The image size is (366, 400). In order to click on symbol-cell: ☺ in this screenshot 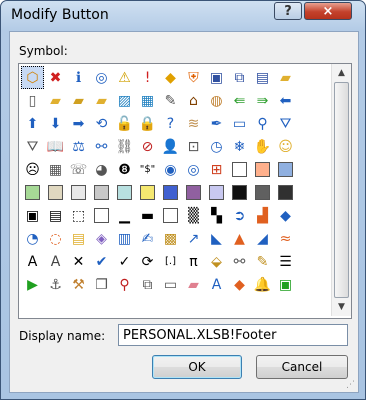, I will do `click(285, 146)`.